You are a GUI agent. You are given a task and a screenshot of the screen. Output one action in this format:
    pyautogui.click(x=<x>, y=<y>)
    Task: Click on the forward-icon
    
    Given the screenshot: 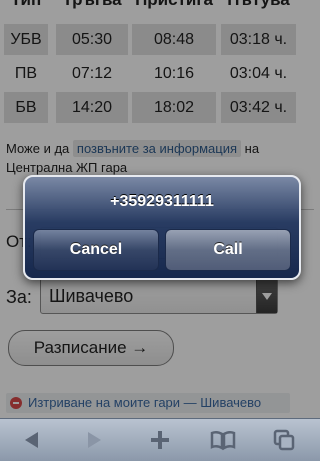 What is the action you would take?
    pyautogui.click(x=94, y=440)
    